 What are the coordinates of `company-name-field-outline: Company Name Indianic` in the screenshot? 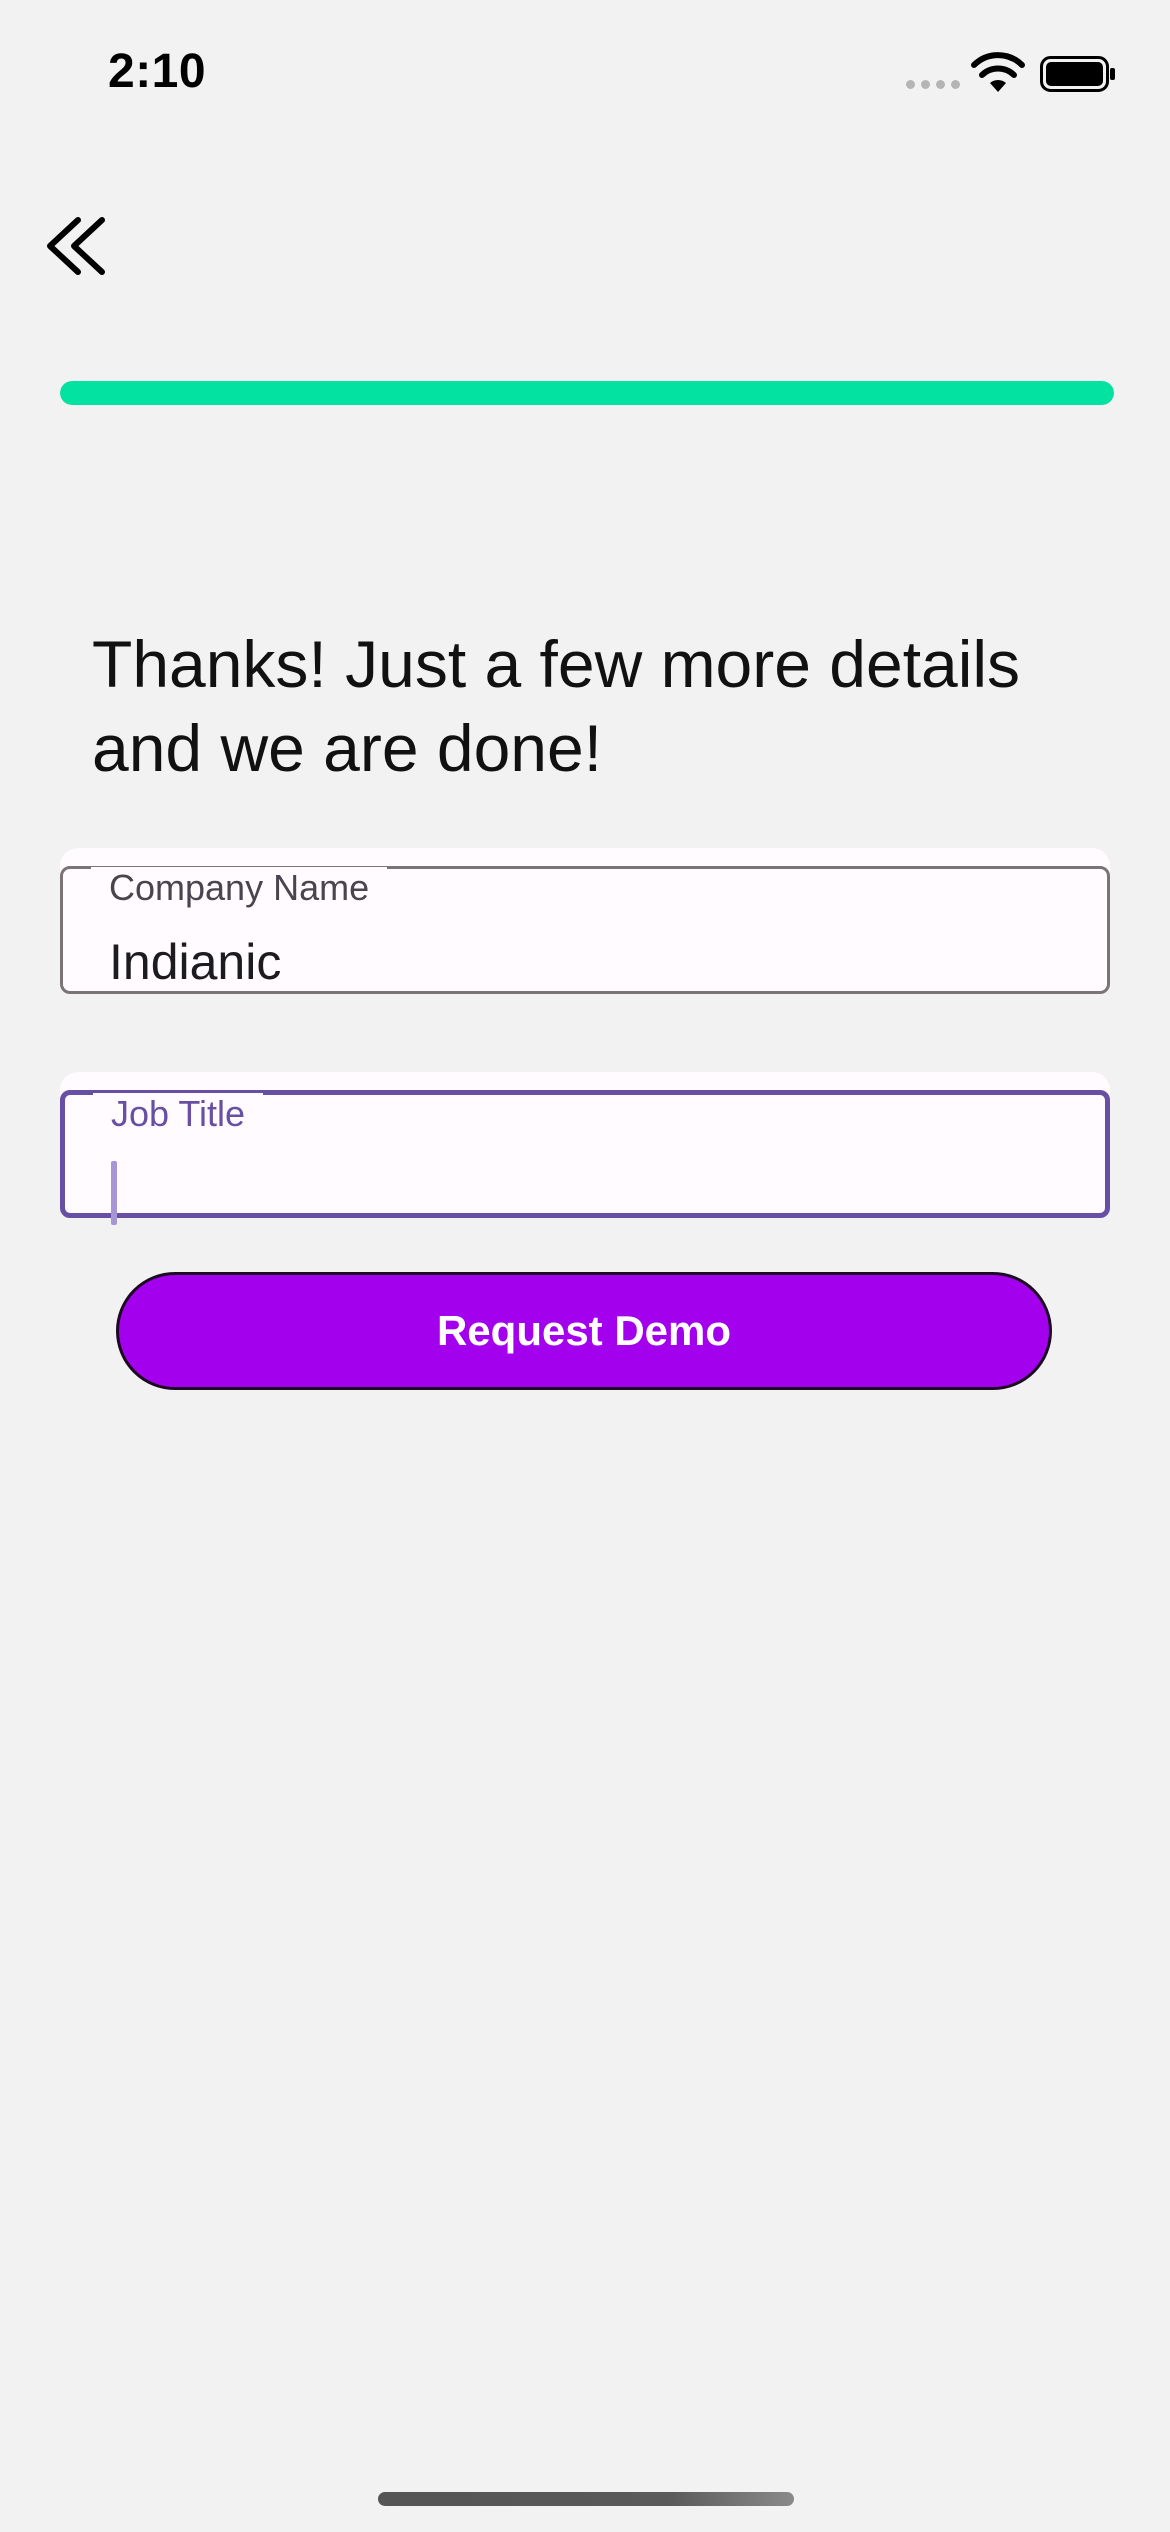 It's located at (585, 930).